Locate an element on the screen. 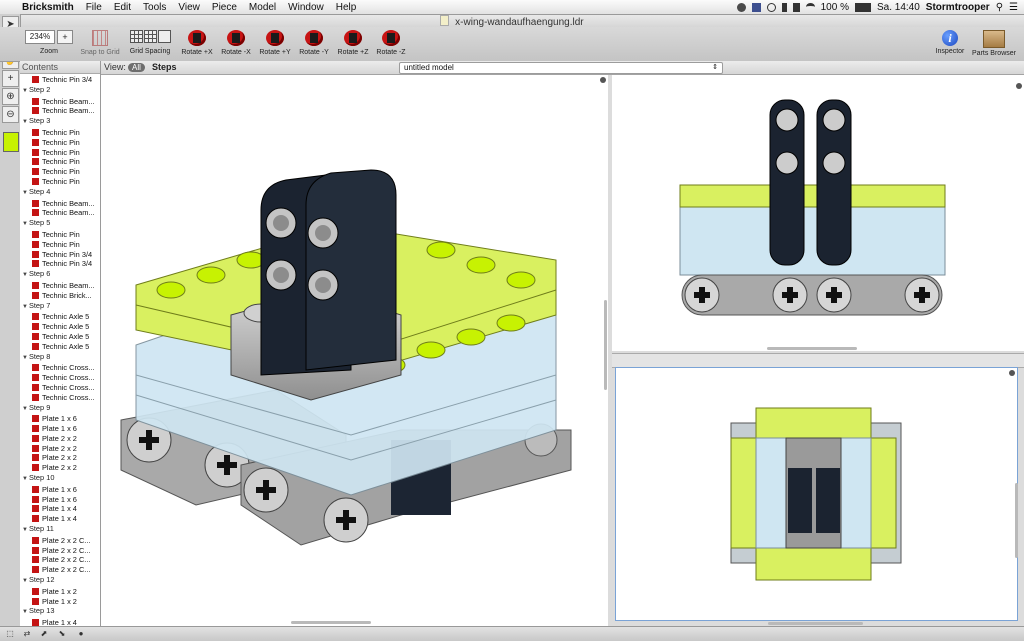 This screenshot has height=641, width=1024. add-comment-icon: ● is located at coordinates (81, 634).